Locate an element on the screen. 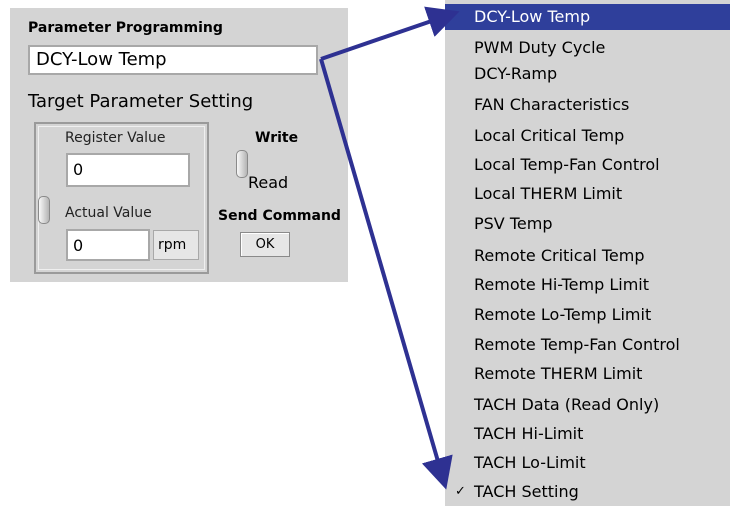 The image size is (730, 506). arrow-to-first-item is located at coordinates (390, 33).